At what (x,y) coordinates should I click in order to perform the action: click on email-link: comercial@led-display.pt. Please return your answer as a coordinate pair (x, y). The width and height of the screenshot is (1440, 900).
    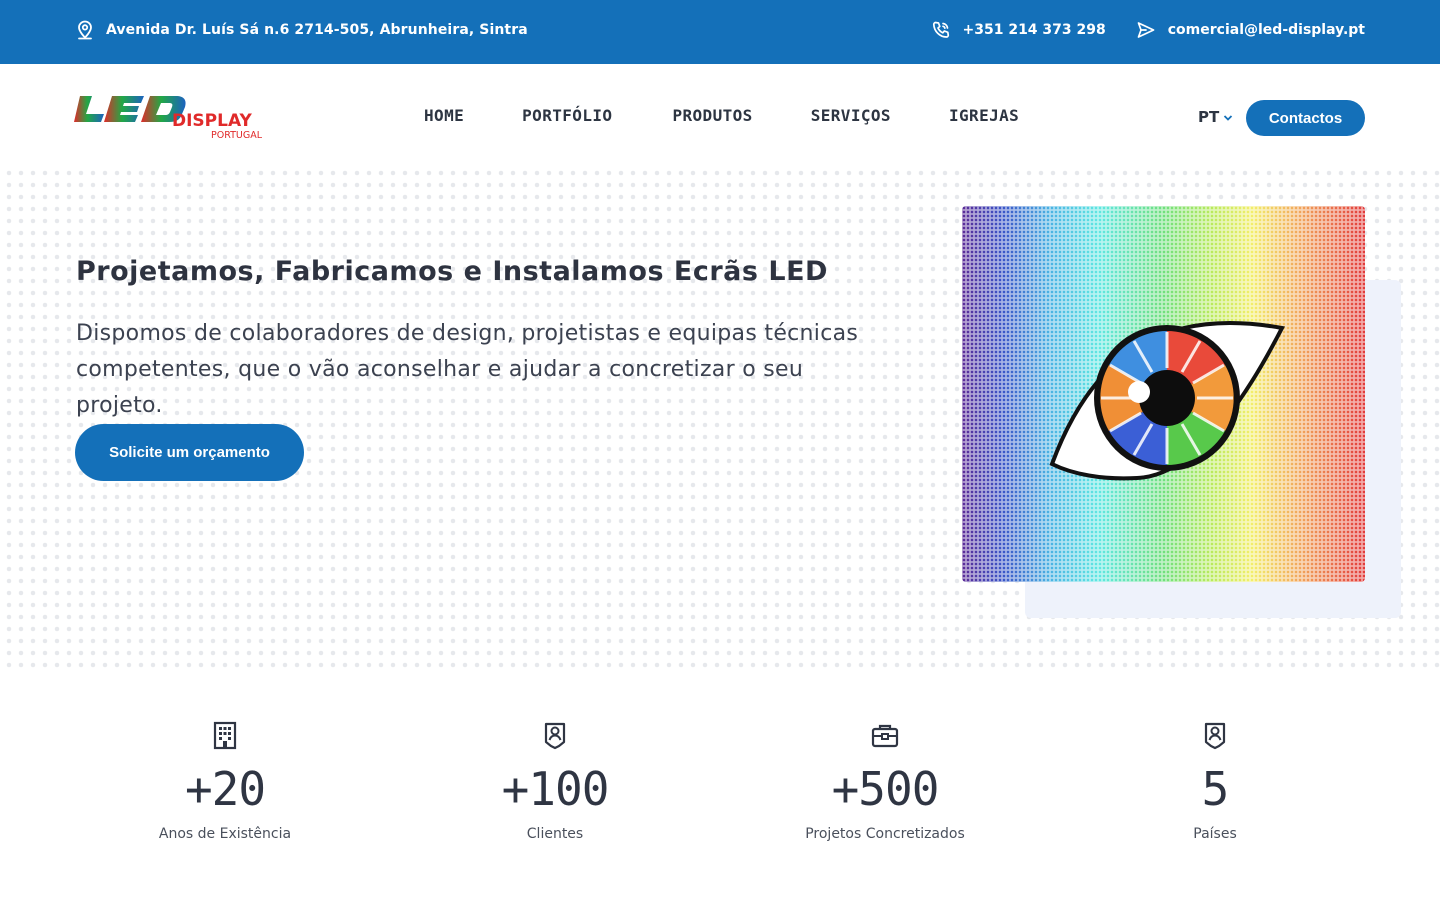
    Looking at the image, I should click on (1250, 30).